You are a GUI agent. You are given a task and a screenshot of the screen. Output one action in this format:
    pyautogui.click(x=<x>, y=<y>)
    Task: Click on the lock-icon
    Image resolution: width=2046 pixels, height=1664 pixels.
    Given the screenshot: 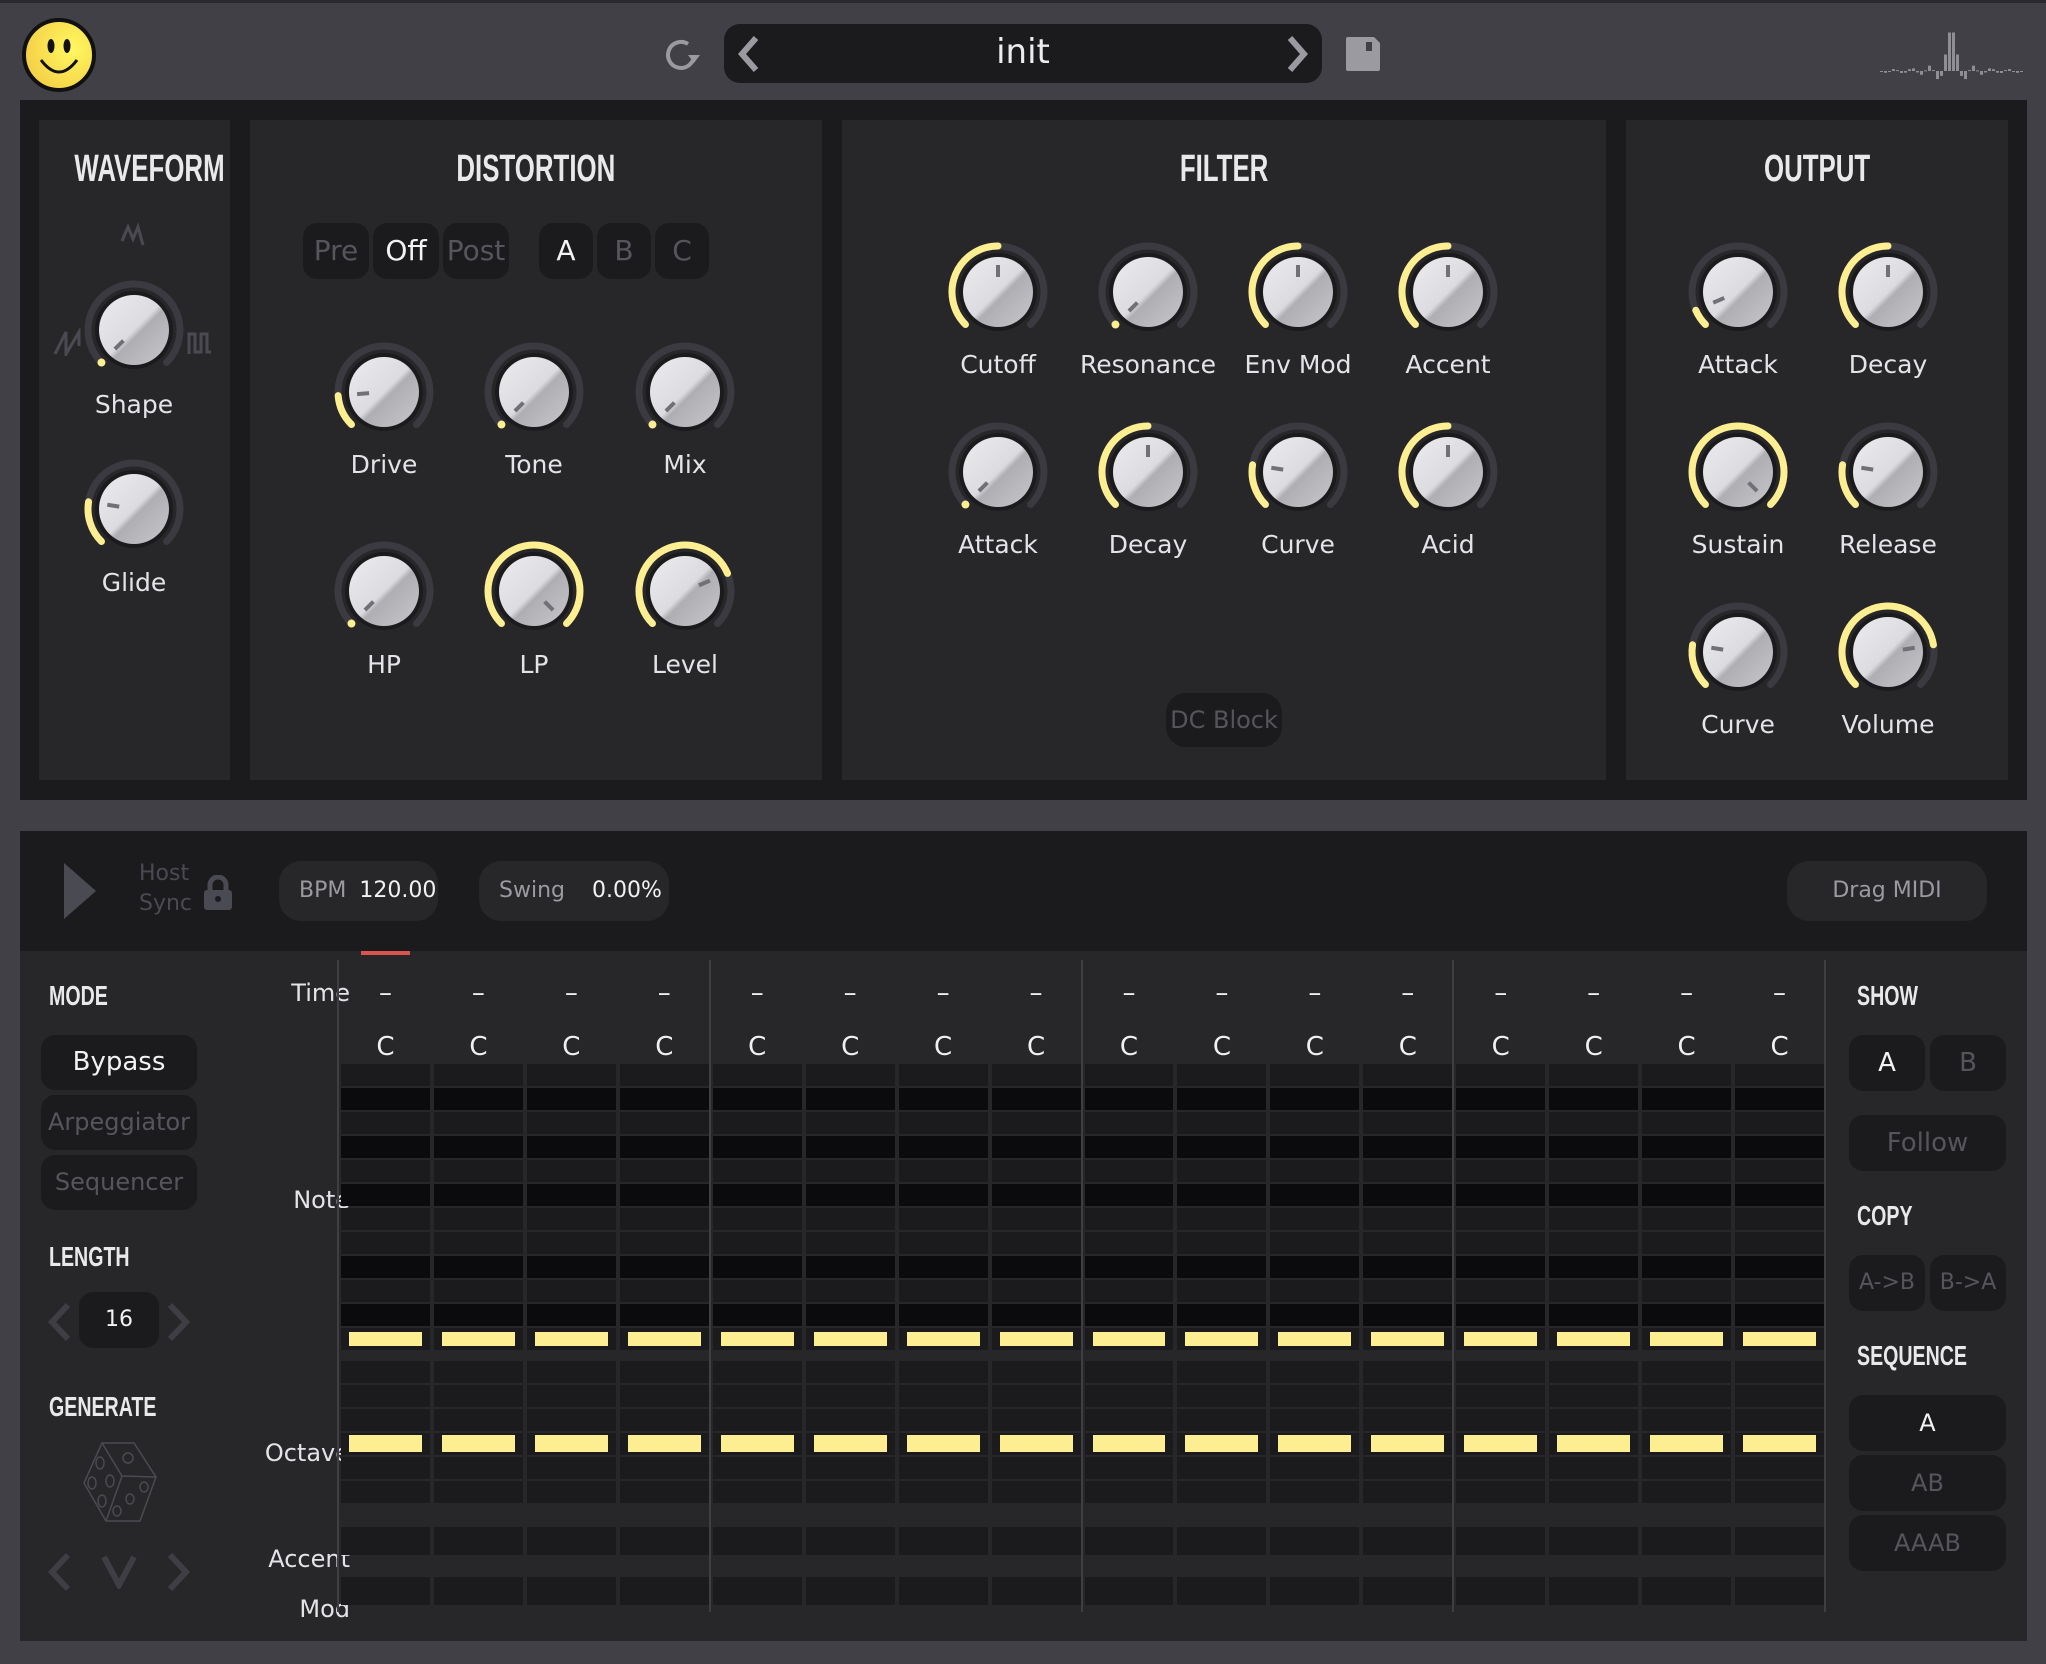 What is the action you would take?
    pyautogui.click(x=218, y=893)
    